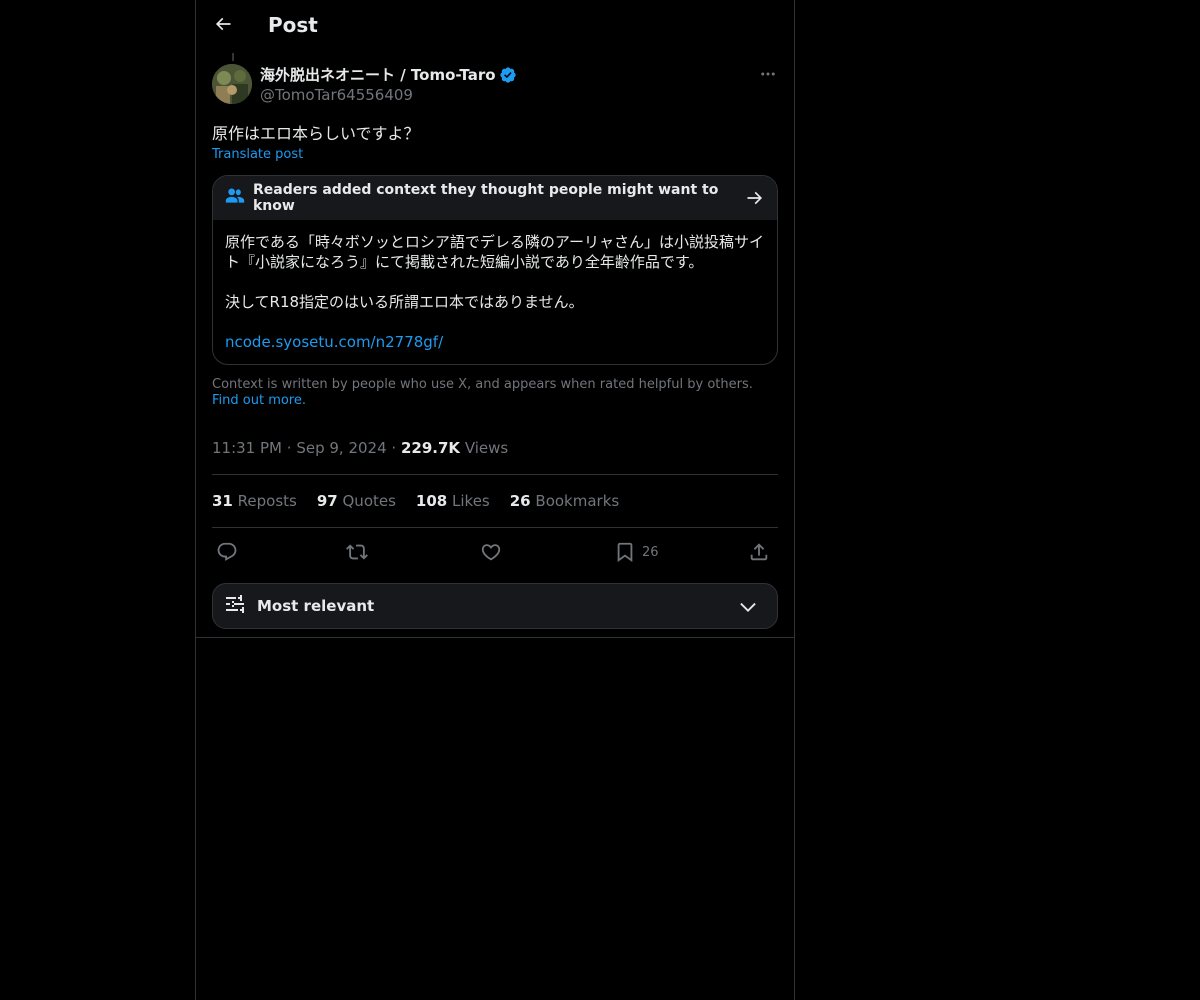 The width and height of the screenshot is (1200, 1000). I want to click on share-button, so click(759, 552).